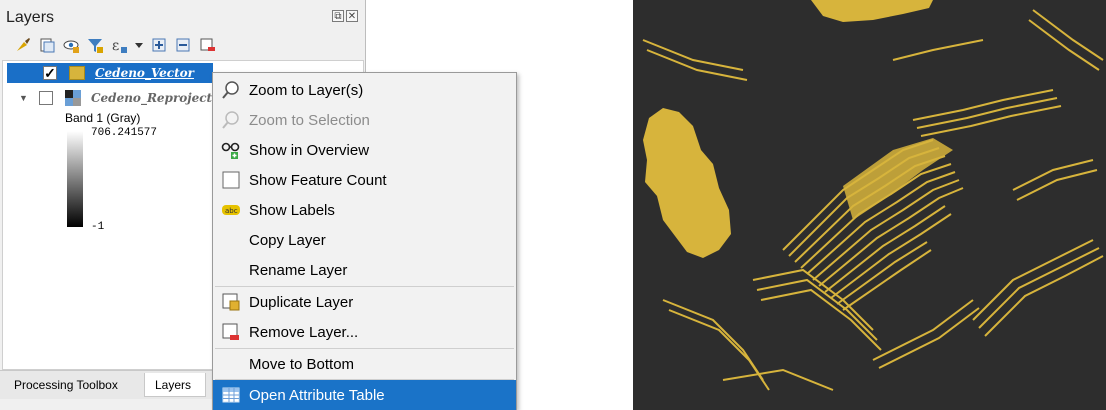 Image resolution: width=1106 pixels, height=410 pixels. What do you see at coordinates (231, 90) in the screenshot?
I see `zoom-icon` at bounding box center [231, 90].